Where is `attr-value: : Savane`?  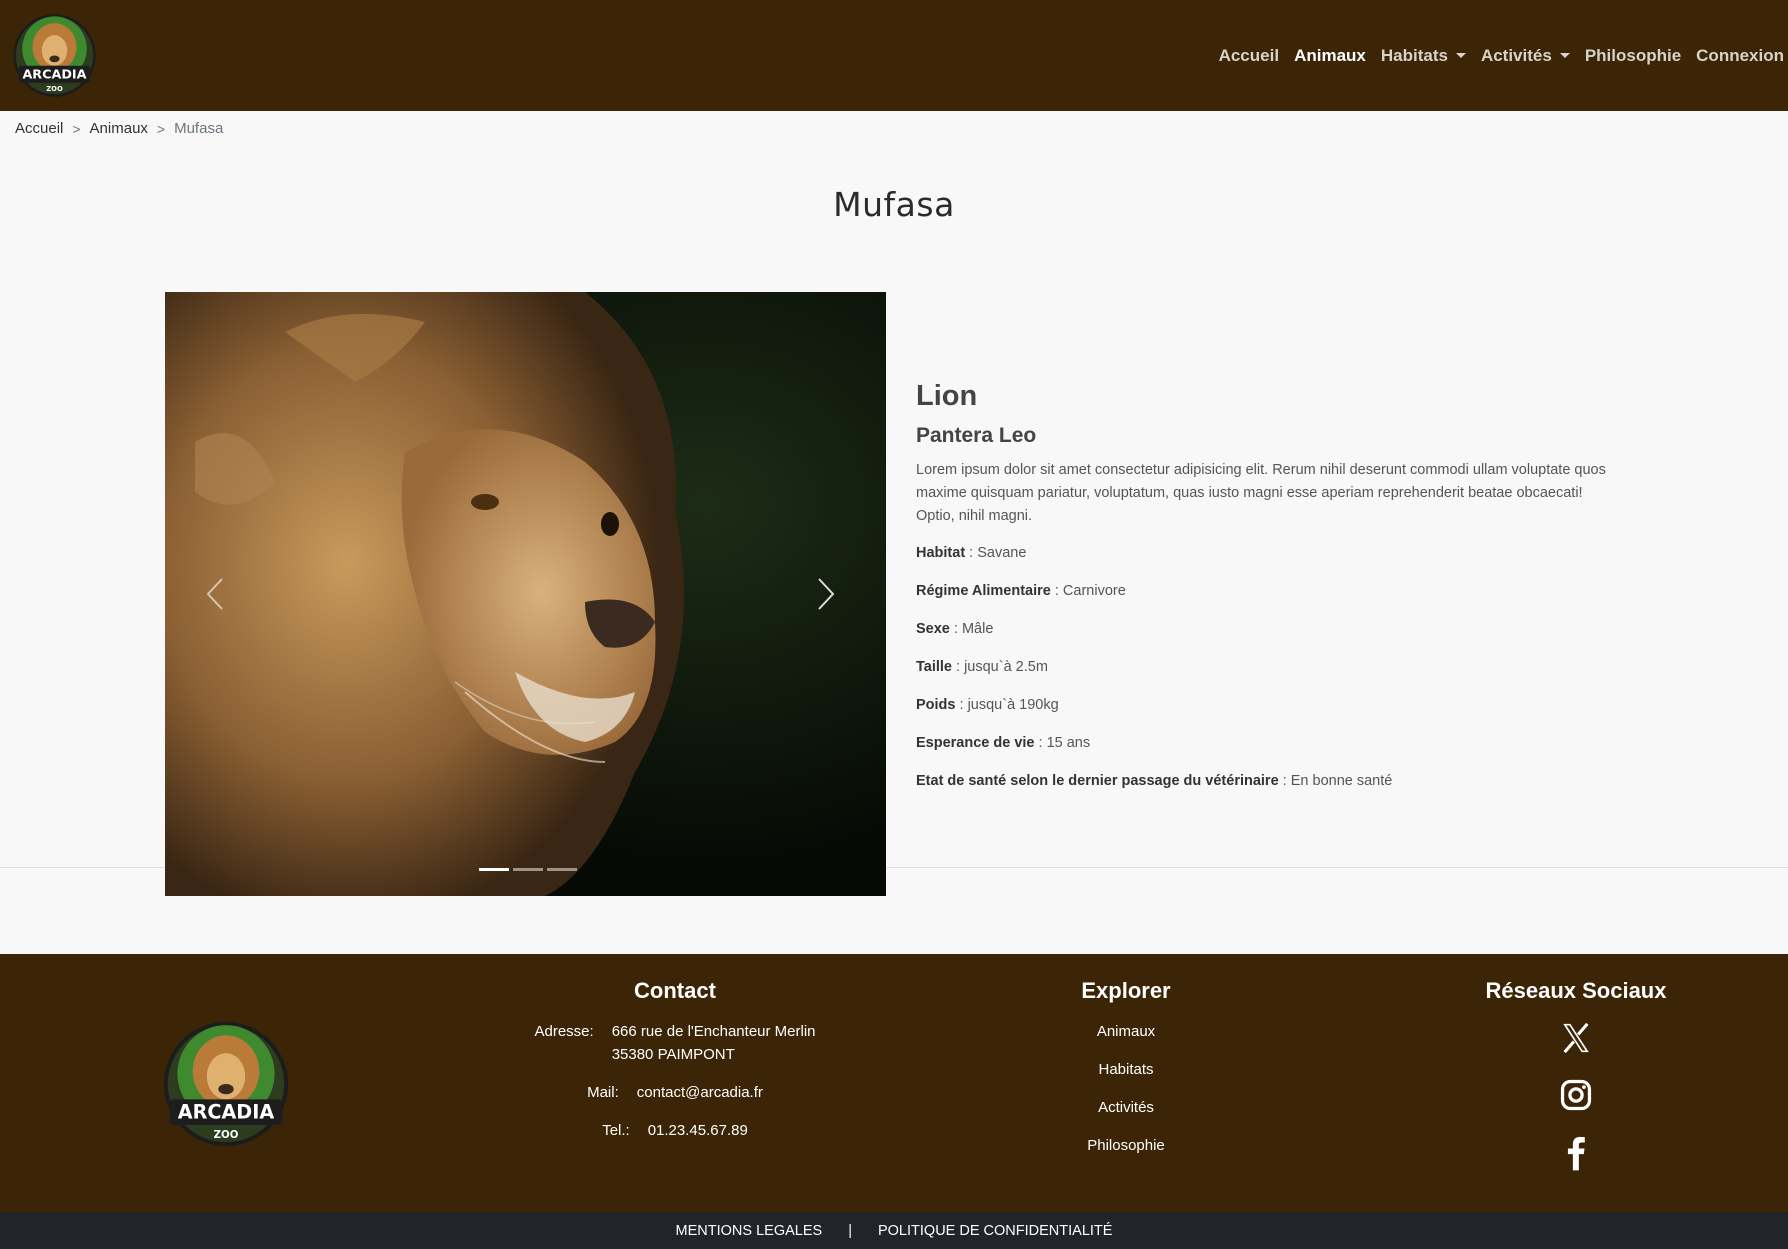
attr-value: : Savane is located at coordinates (996, 553).